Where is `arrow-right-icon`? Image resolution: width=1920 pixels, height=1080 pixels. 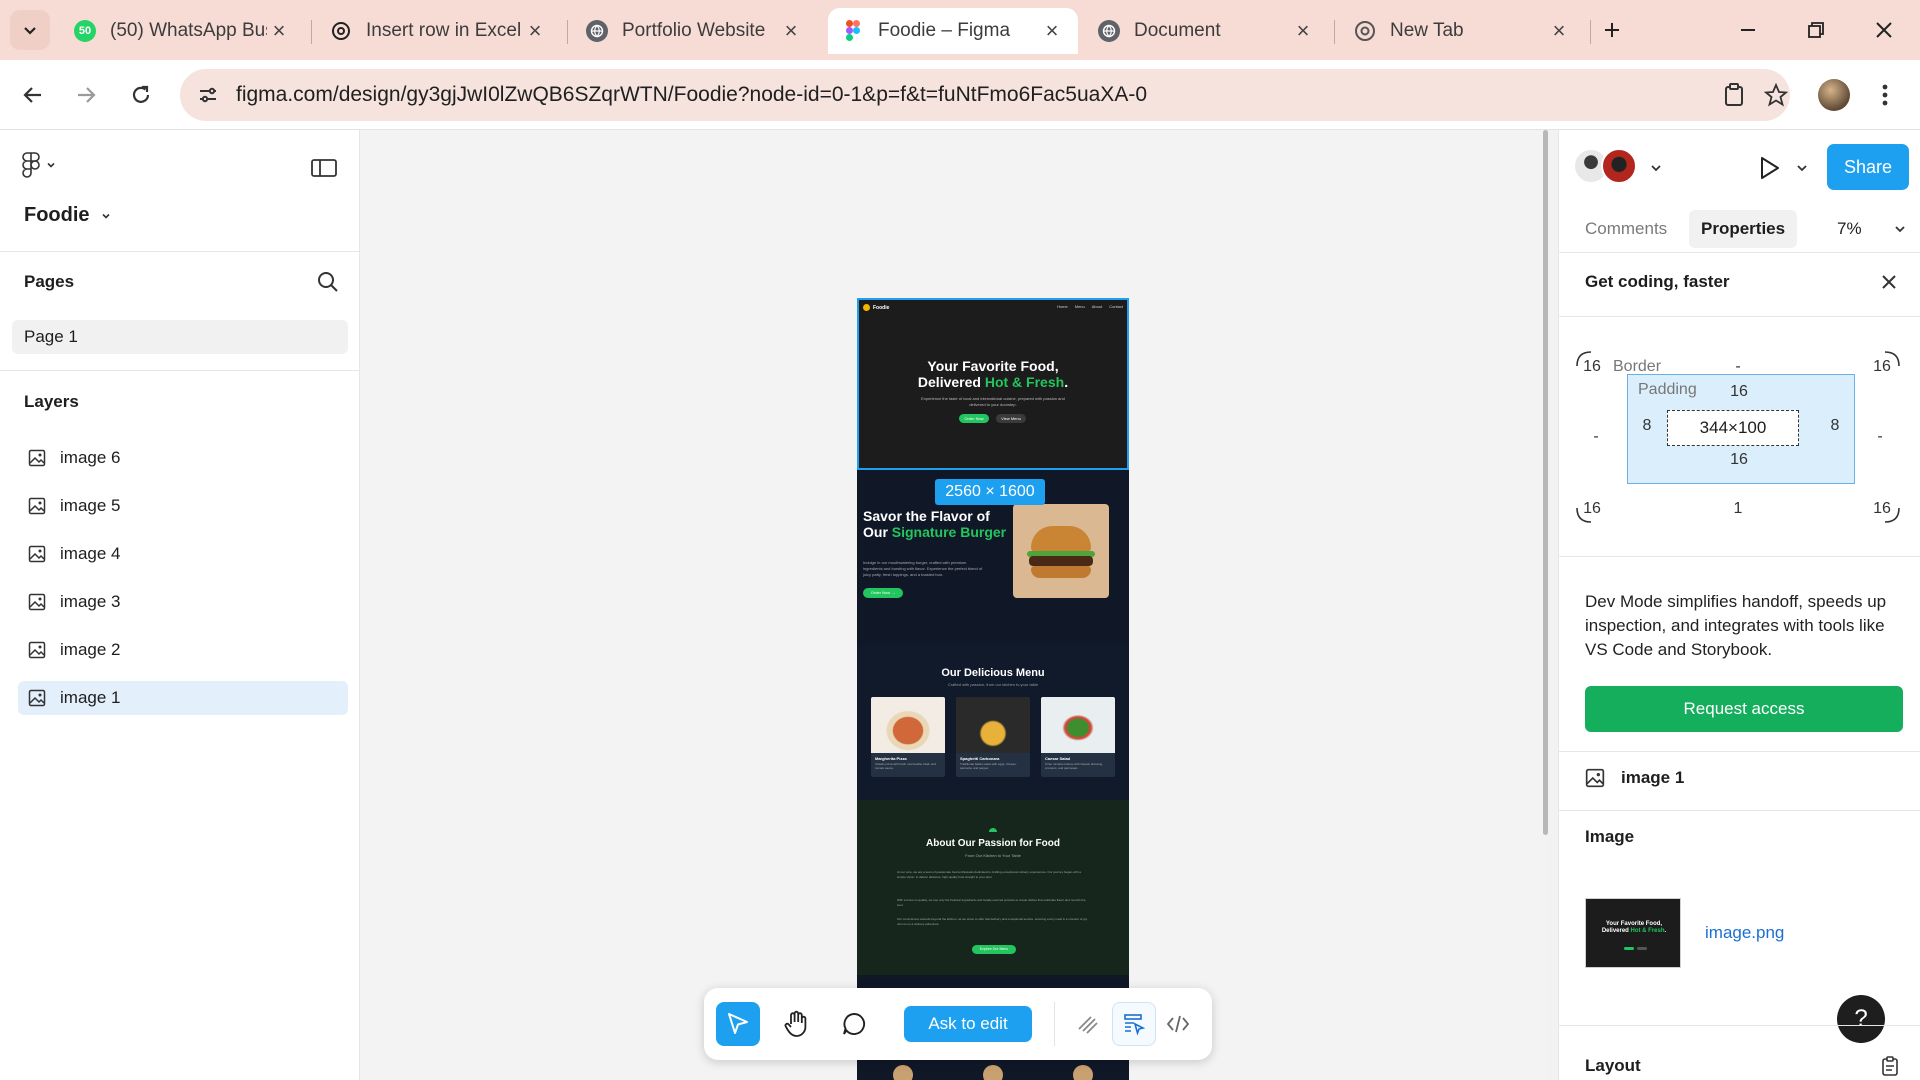
arrow-right-icon is located at coordinates (87, 95).